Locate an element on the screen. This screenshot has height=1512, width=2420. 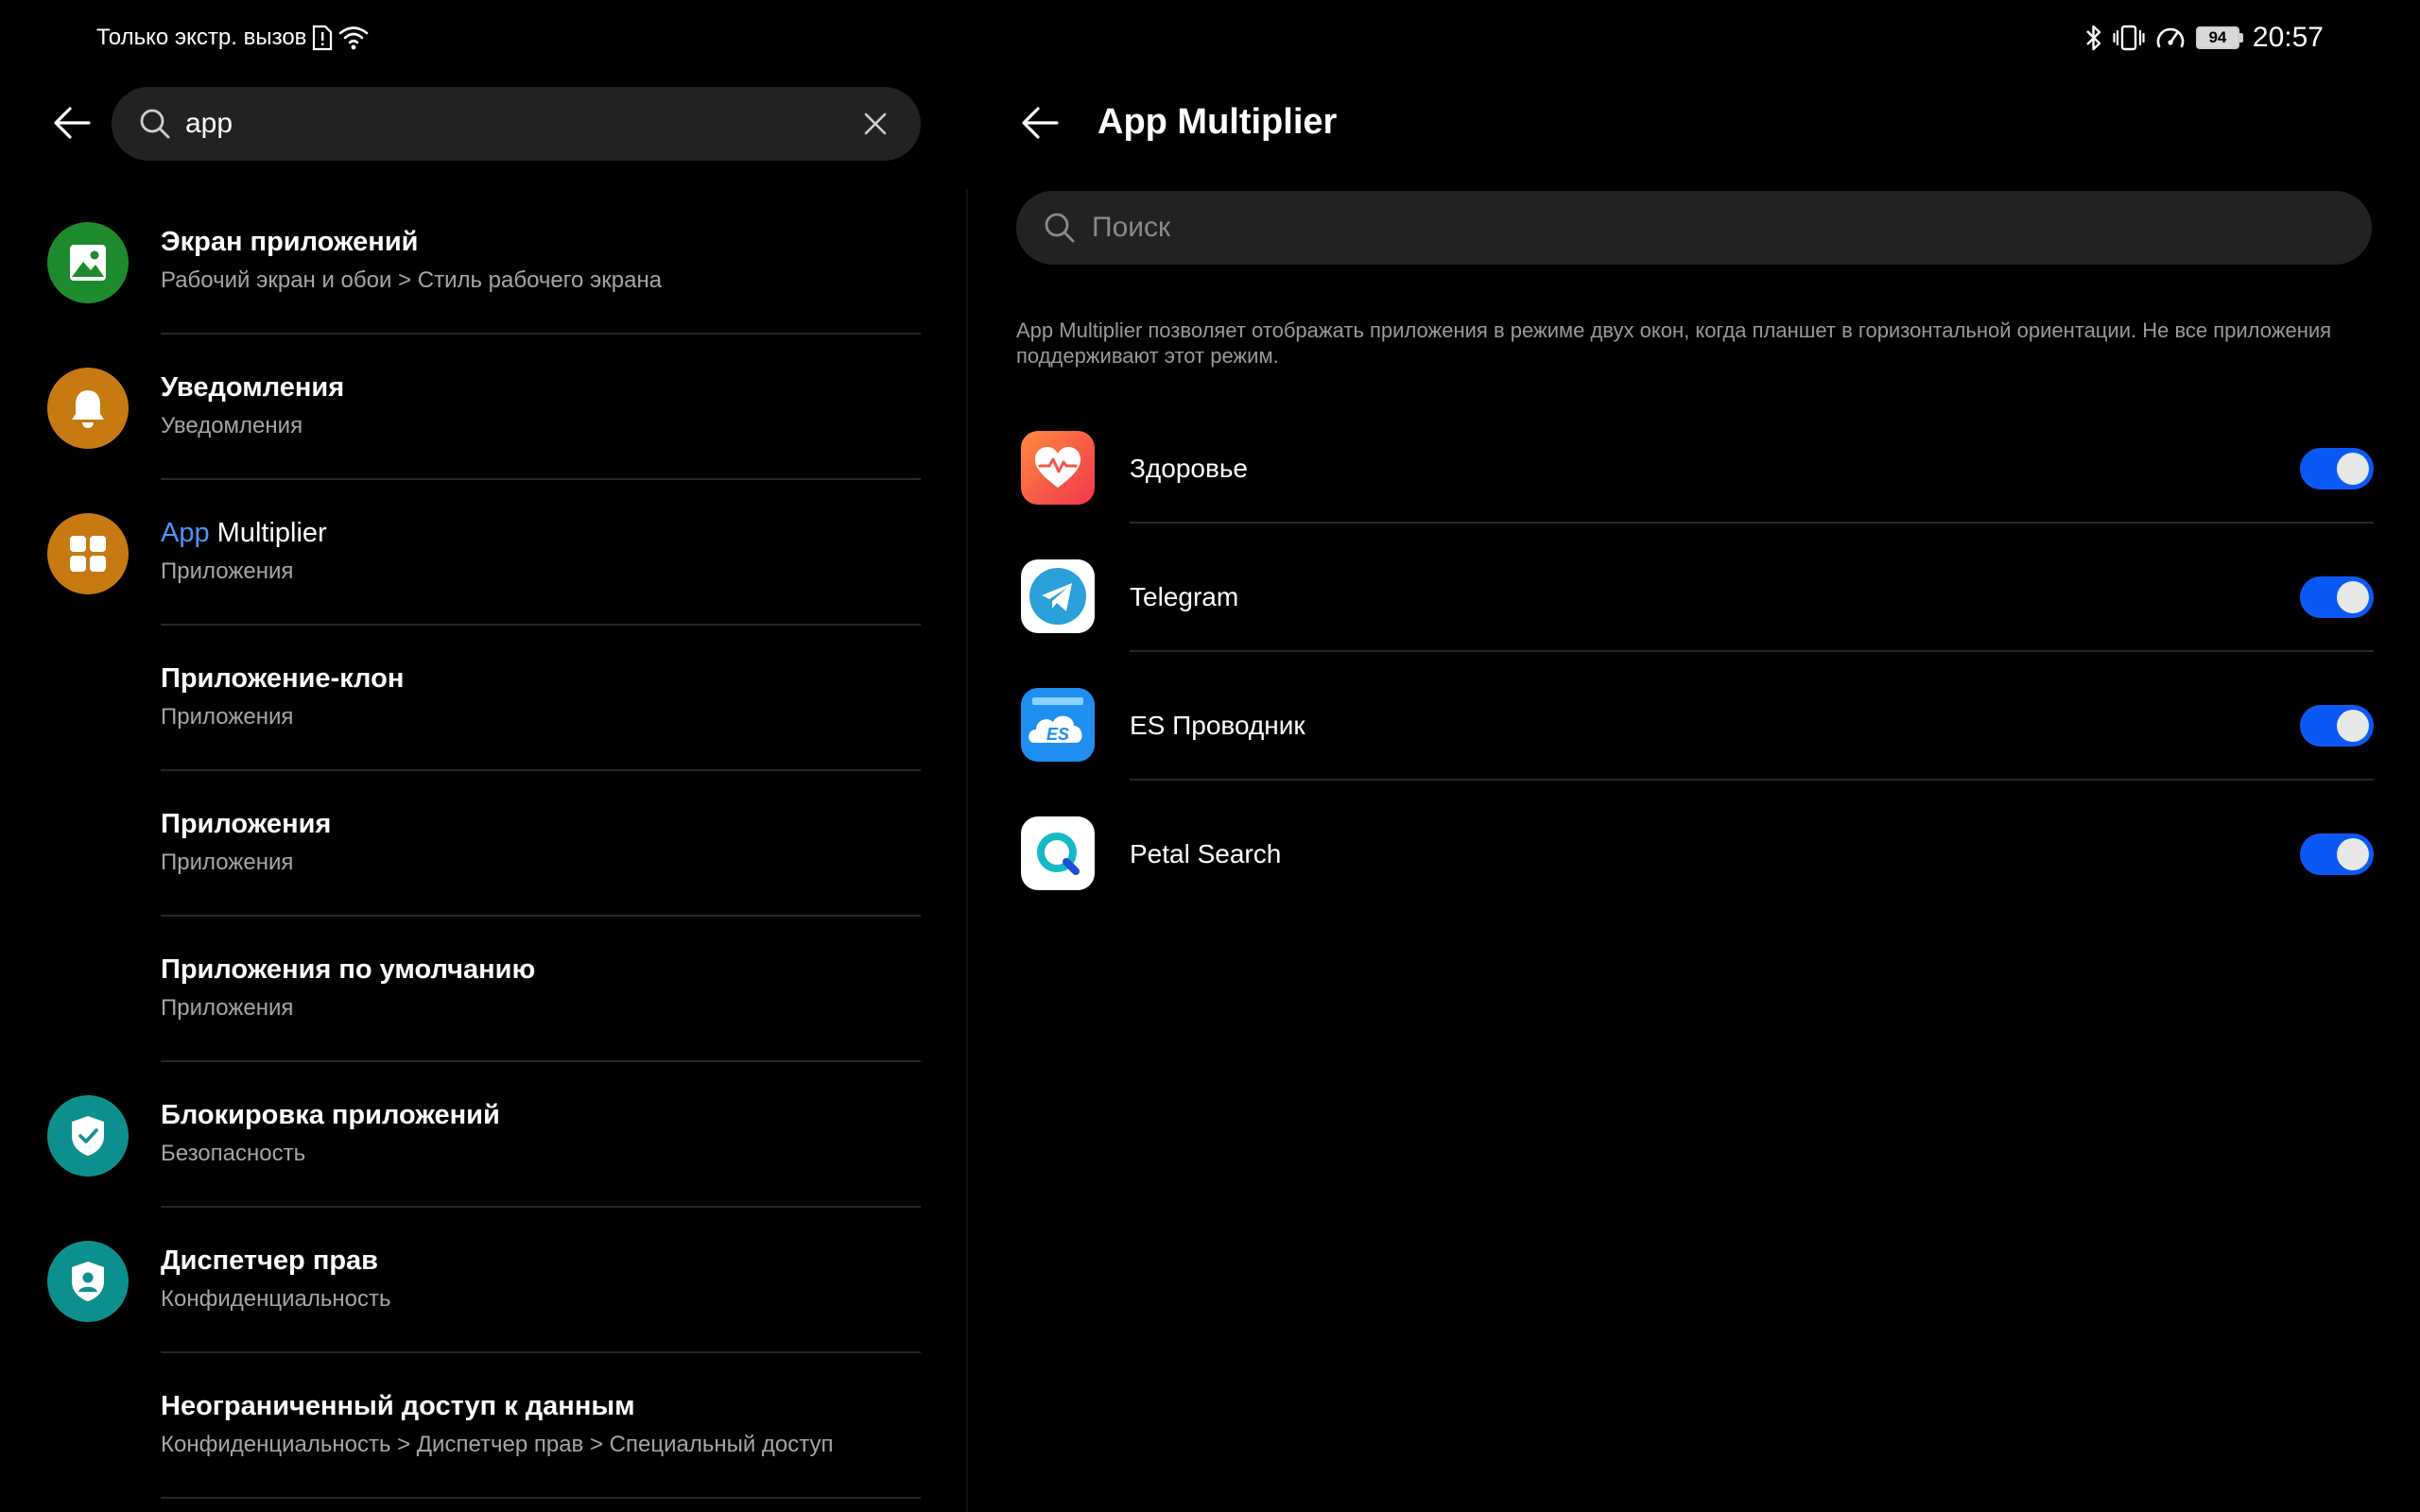
svg-text: ES is located at coordinates (1057, 734).